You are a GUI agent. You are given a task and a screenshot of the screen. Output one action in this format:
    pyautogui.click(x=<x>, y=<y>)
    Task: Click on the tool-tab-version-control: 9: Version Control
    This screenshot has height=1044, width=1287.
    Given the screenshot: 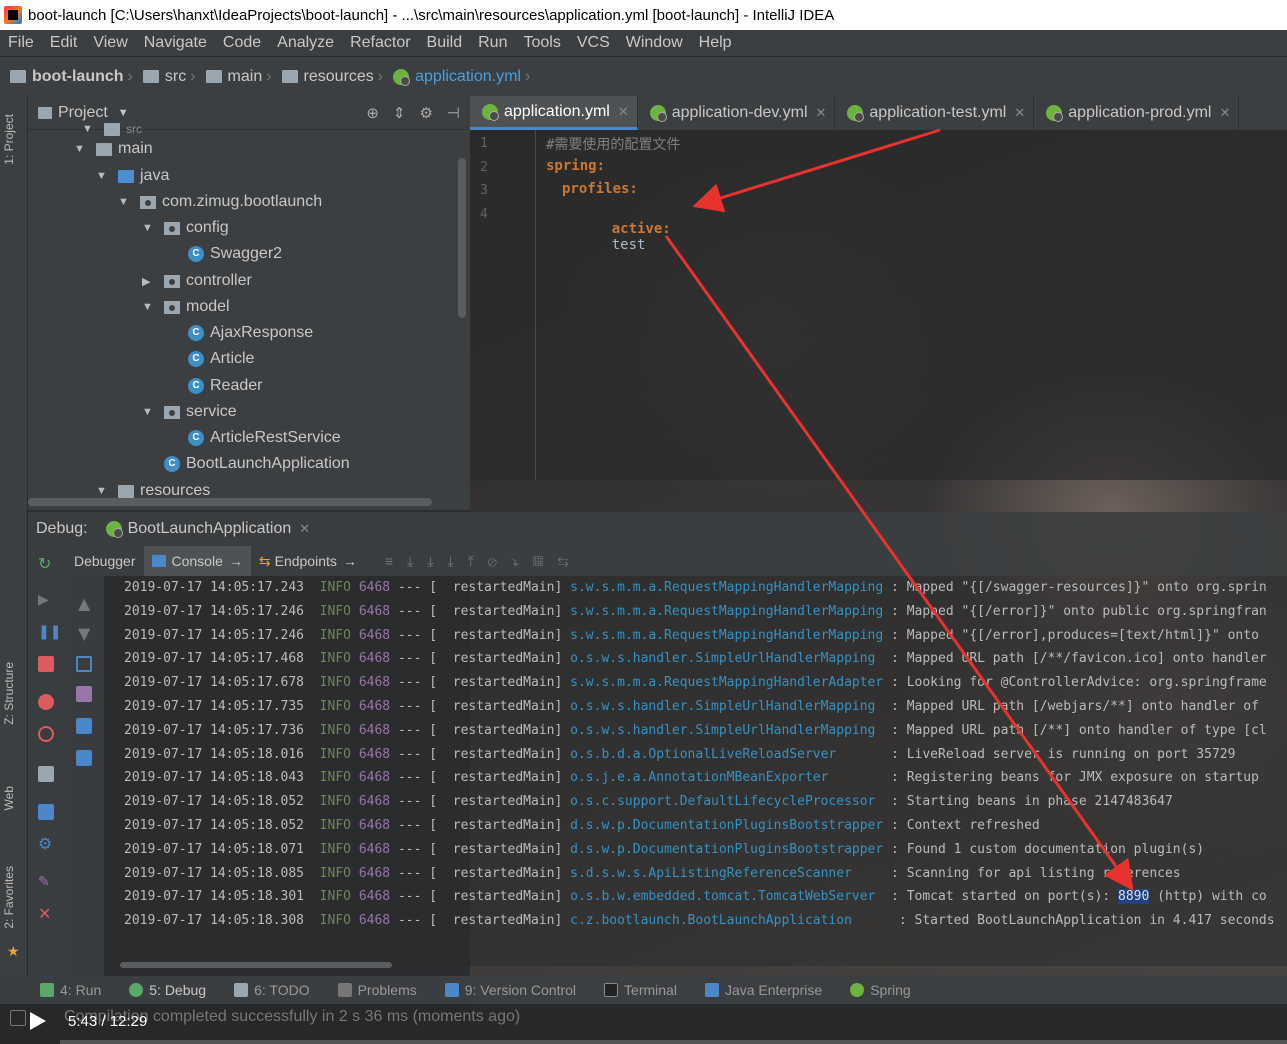 What is the action you would take?
    pyautogui.click(x=510, y=990)
    